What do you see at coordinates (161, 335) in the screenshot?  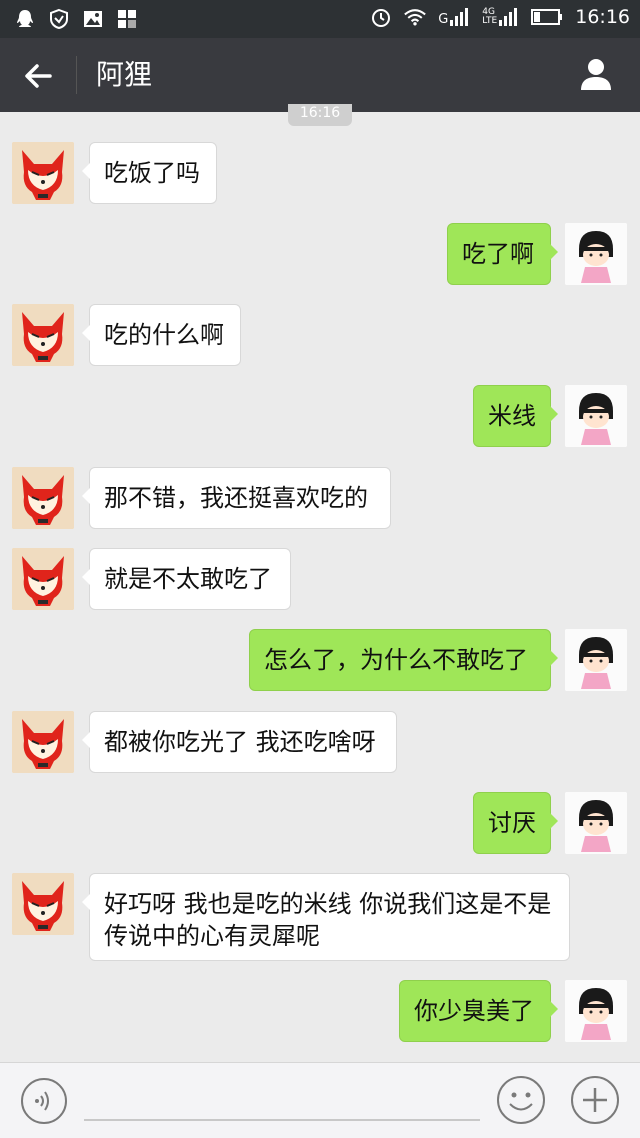 I see `incoming-message-bubble: 吃的什么啊` at bounding box center [161, 335].